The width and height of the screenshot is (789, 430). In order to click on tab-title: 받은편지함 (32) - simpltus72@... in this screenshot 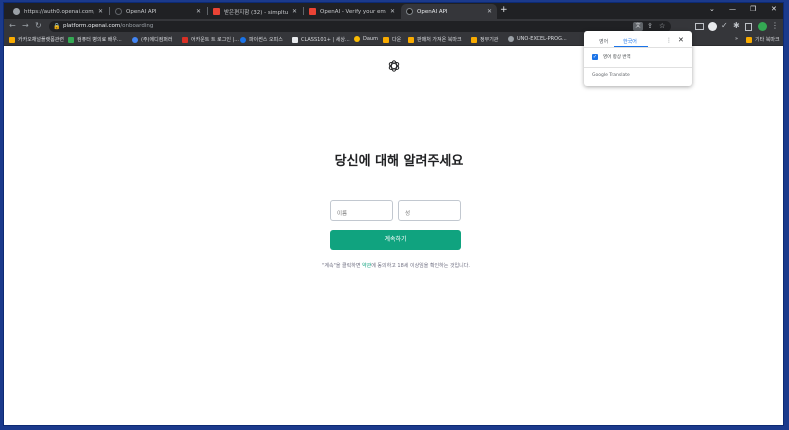, I will do `click(256, 12)`.